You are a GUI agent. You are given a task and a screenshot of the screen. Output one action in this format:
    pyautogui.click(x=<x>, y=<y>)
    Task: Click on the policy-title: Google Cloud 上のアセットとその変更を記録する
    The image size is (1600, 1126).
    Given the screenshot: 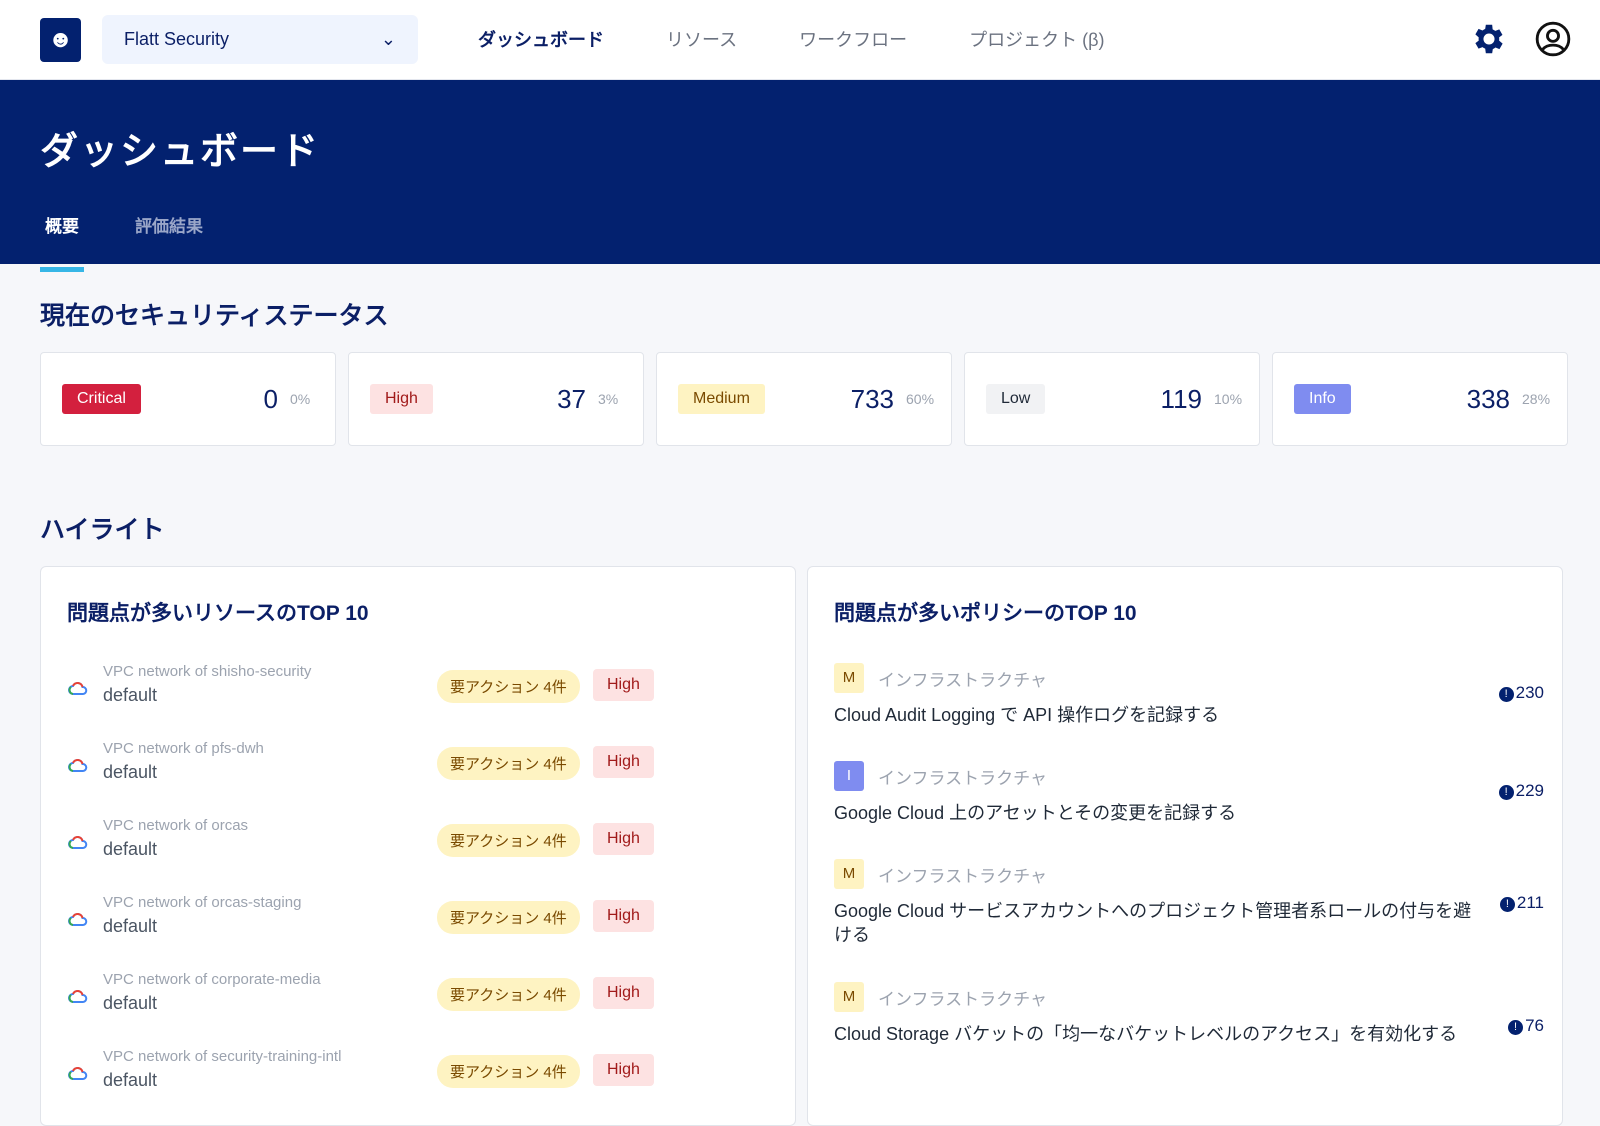 What is the action you would take?
    pyautogui.click(x=1035, y=813)
    